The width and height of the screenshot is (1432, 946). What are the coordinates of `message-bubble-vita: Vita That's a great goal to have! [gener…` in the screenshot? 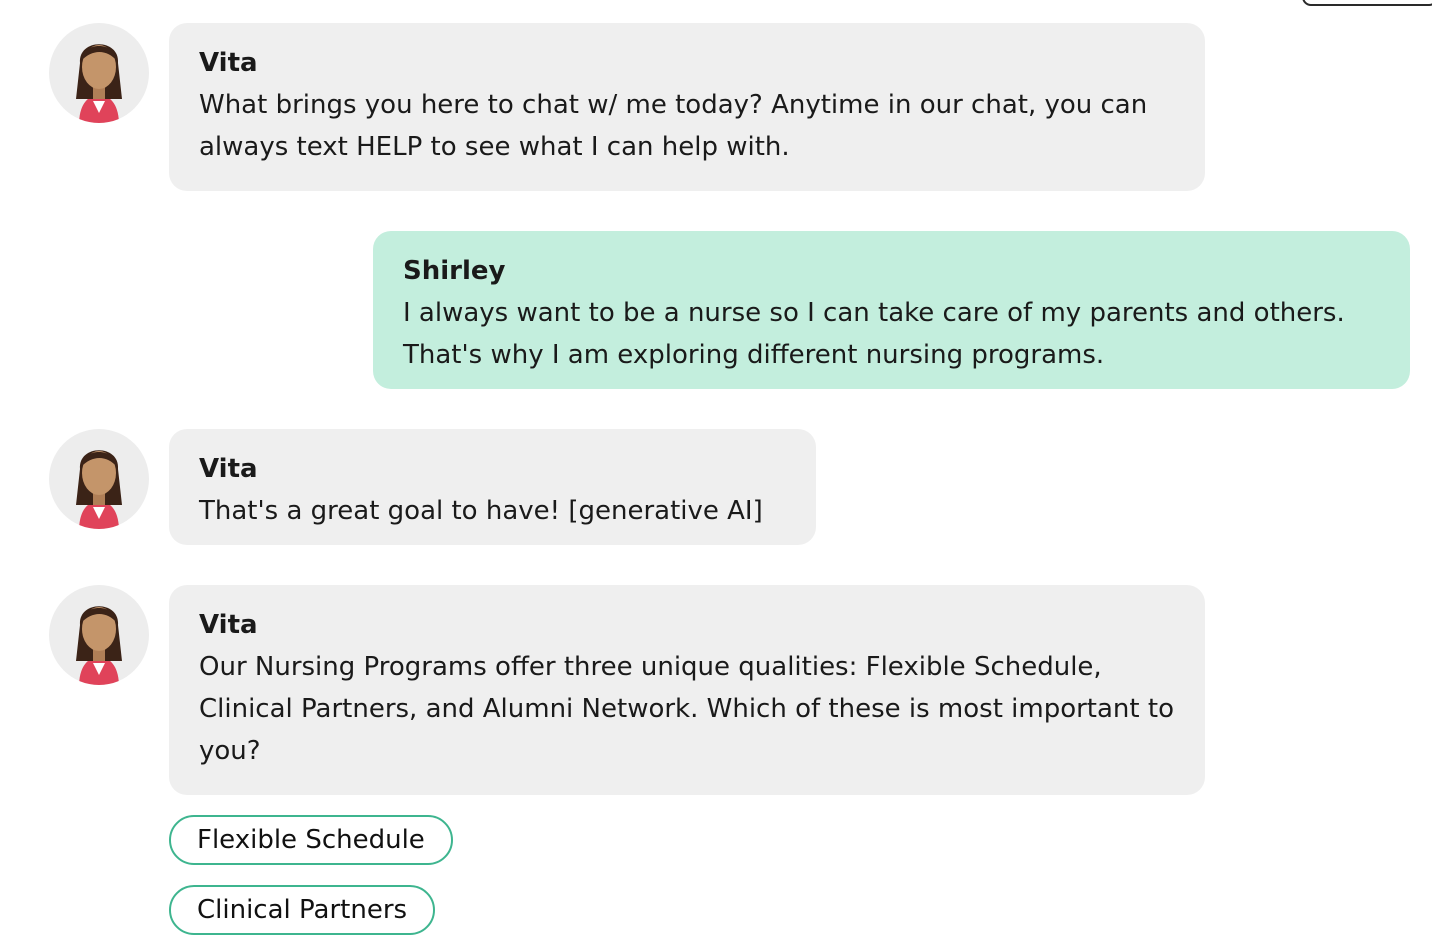 It's located at (492, 487).